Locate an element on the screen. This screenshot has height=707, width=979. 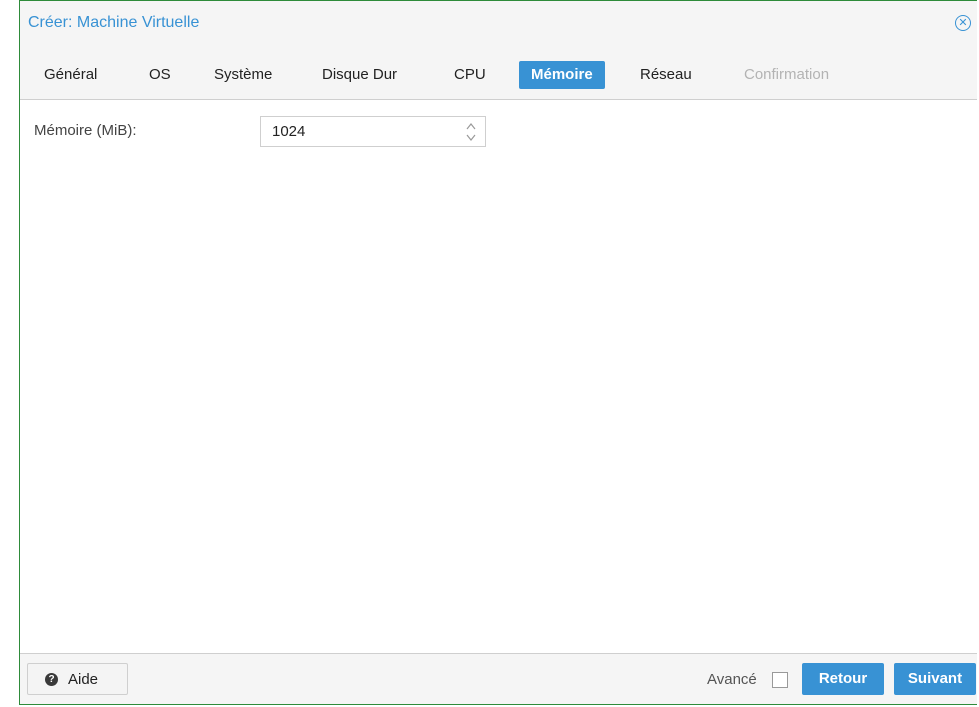
memory-spinner: 1024 is located at coordinates (373, 131).